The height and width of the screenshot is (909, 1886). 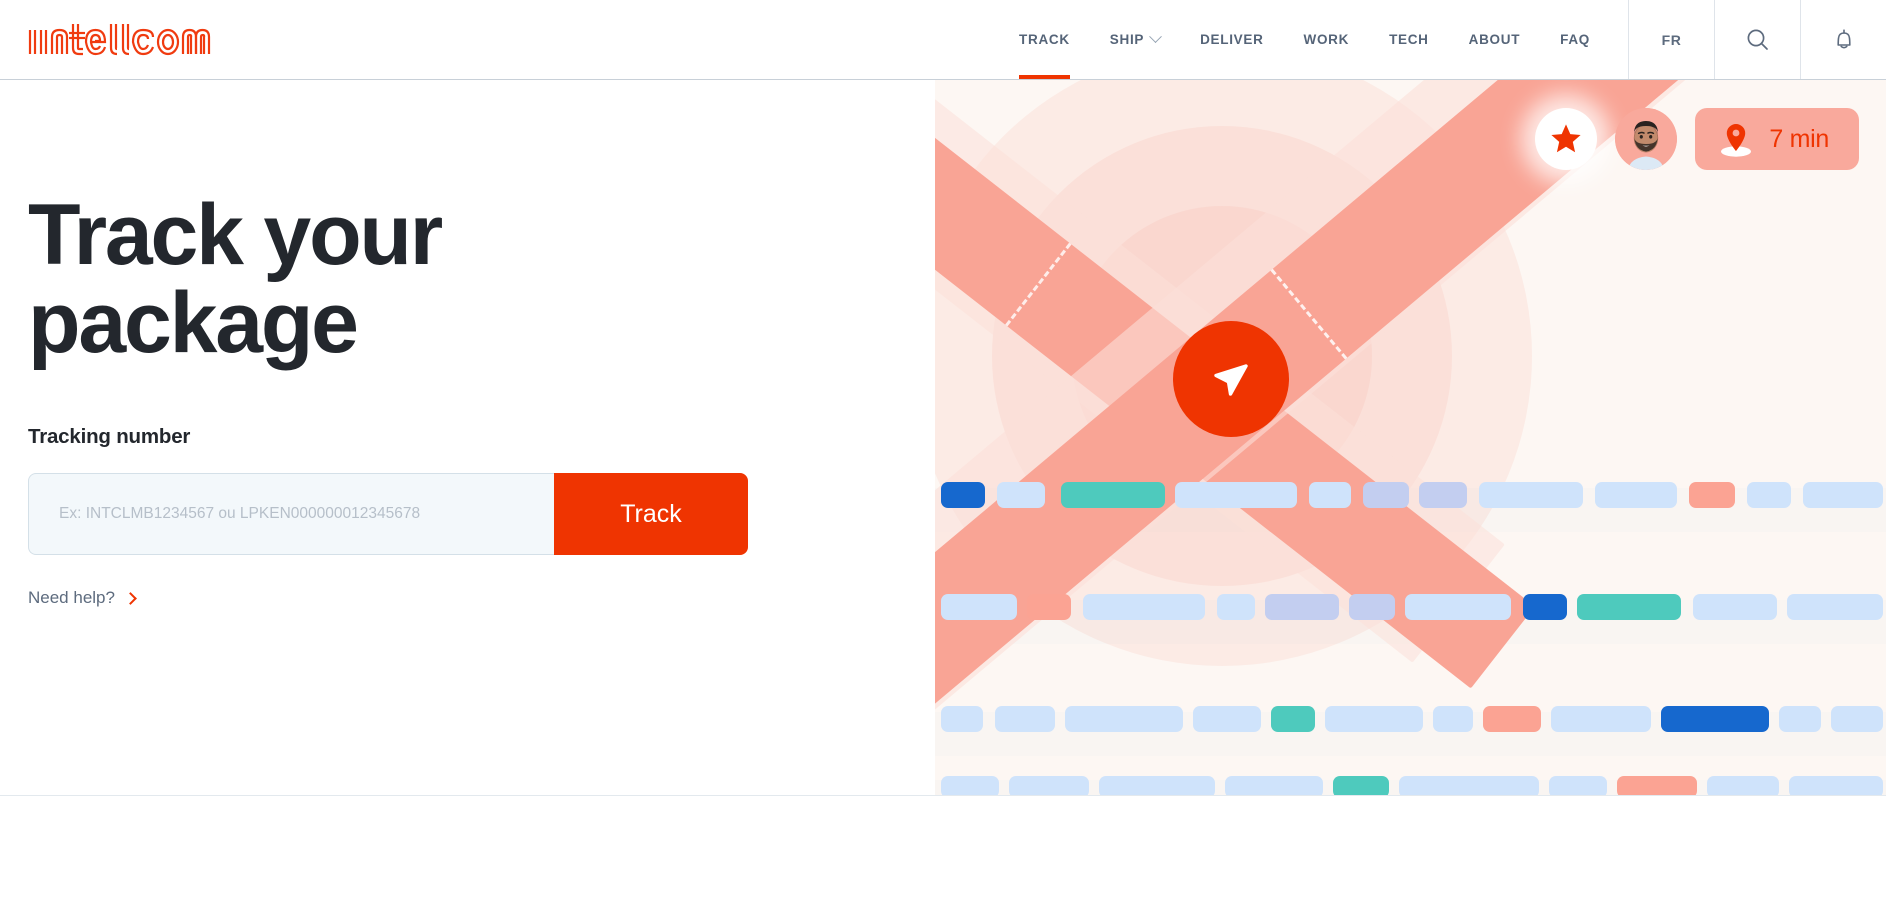 What do you see at coordinates (235, 235) in the screenshot?
I see `headline-line-1: Track your` at bounding box center [235, 235].